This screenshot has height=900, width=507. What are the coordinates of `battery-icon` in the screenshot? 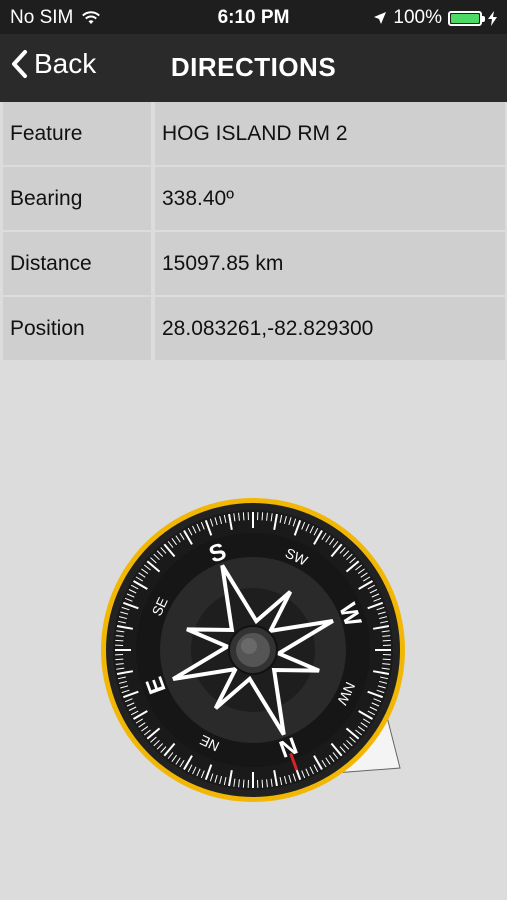 It's located at (466, 18).